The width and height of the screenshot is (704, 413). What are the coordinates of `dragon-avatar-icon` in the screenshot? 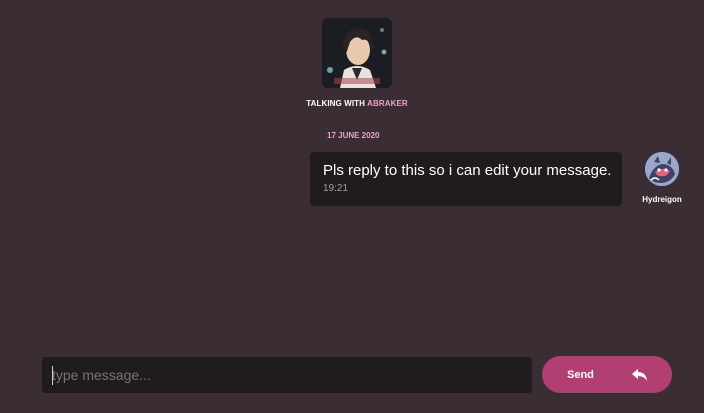 It's located at (662, 169).